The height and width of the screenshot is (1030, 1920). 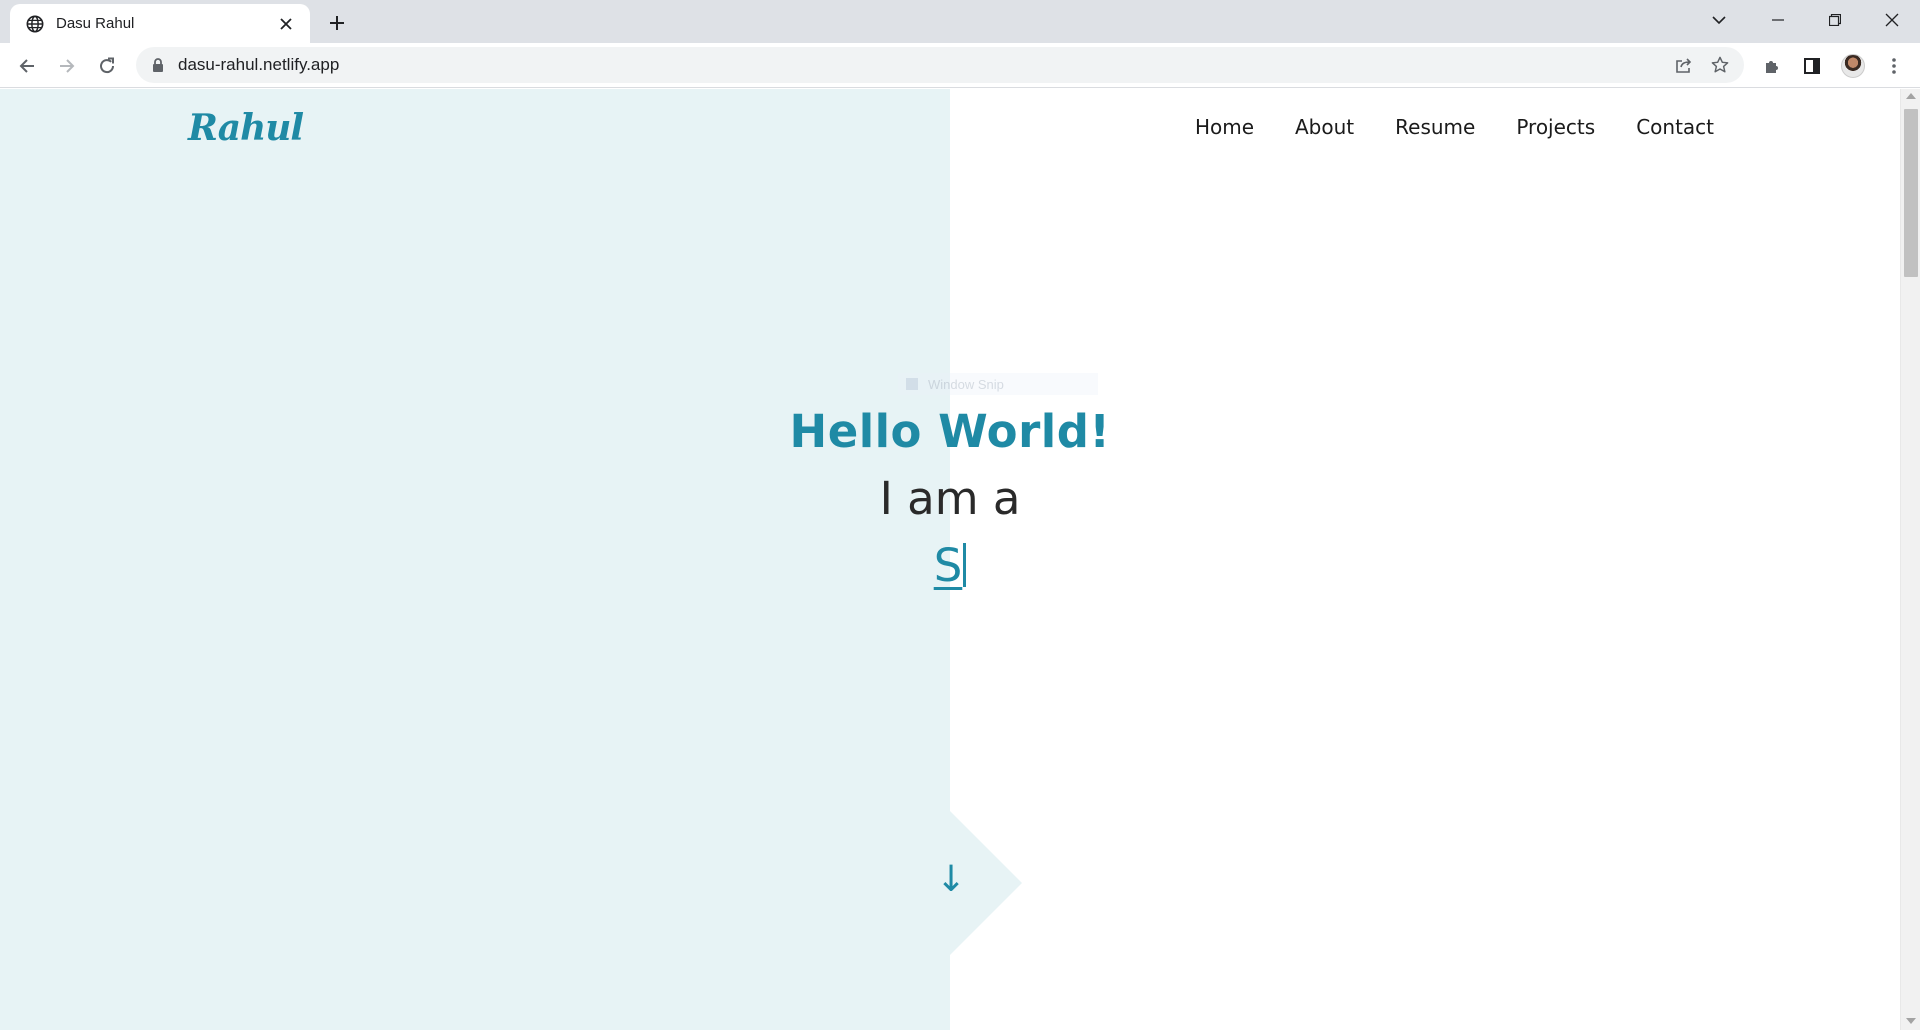 I want to click on forward-icon, so click(x=67, y=66).